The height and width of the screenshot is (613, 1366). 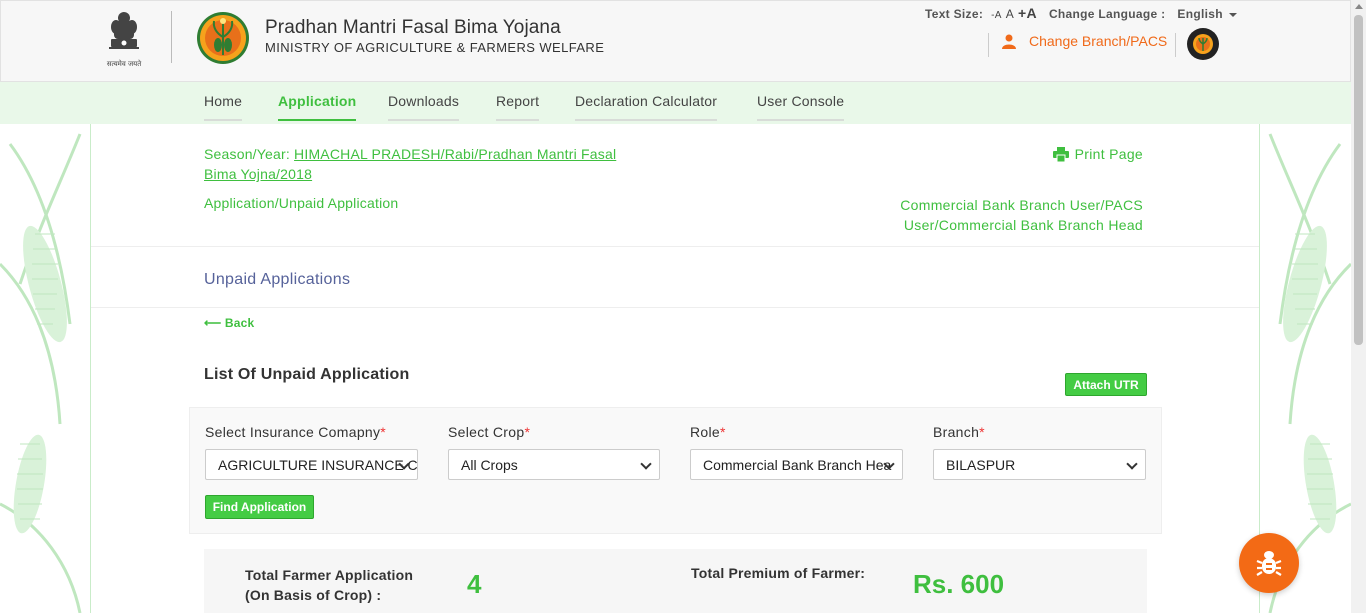 What do you see at coordinates (1106, 384) in the screenshot?
I see `attach-utr-button: Attach UTR` at bounding box center [1106, 384].